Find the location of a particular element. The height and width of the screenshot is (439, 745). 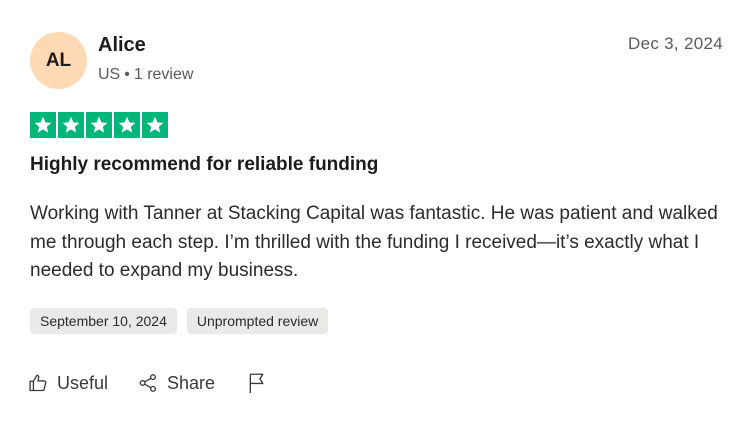

reviewer-review-count: 1 review is located at coordinates (163, 74).